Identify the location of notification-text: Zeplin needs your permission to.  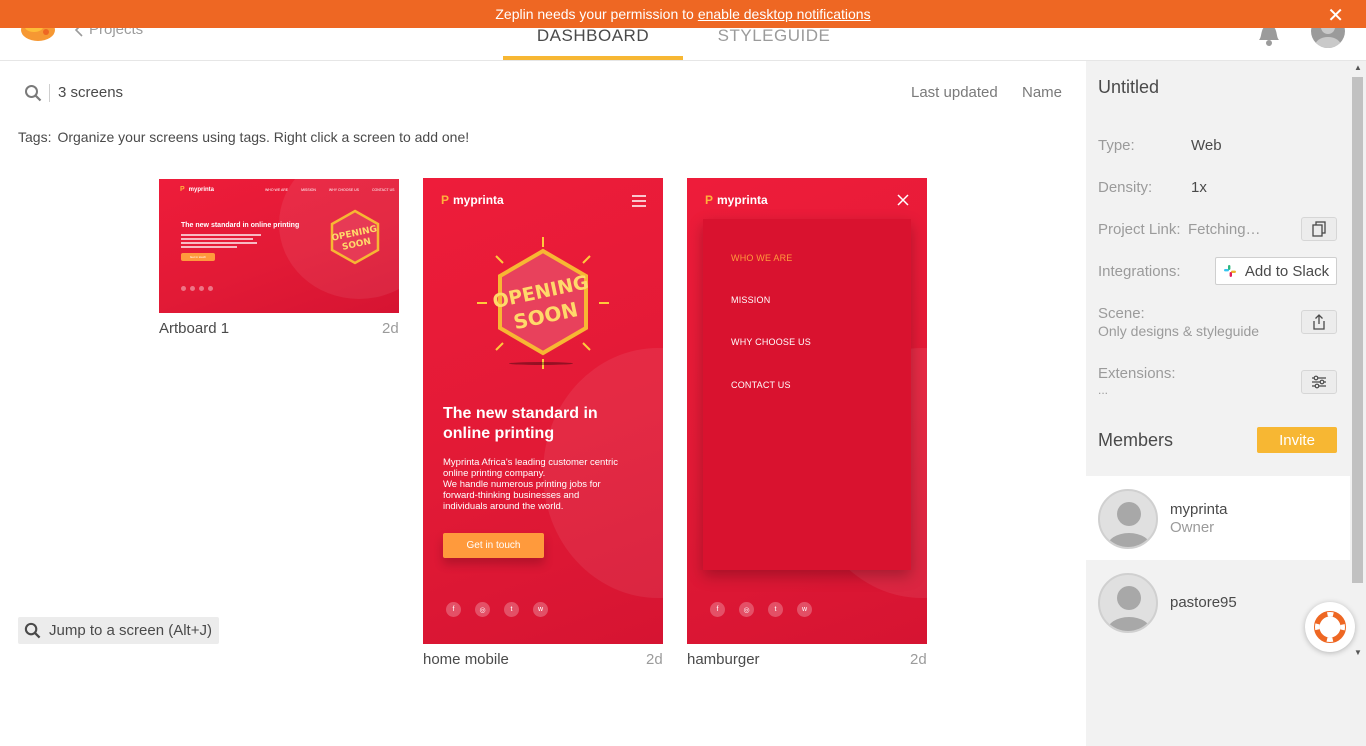
(594, 14).